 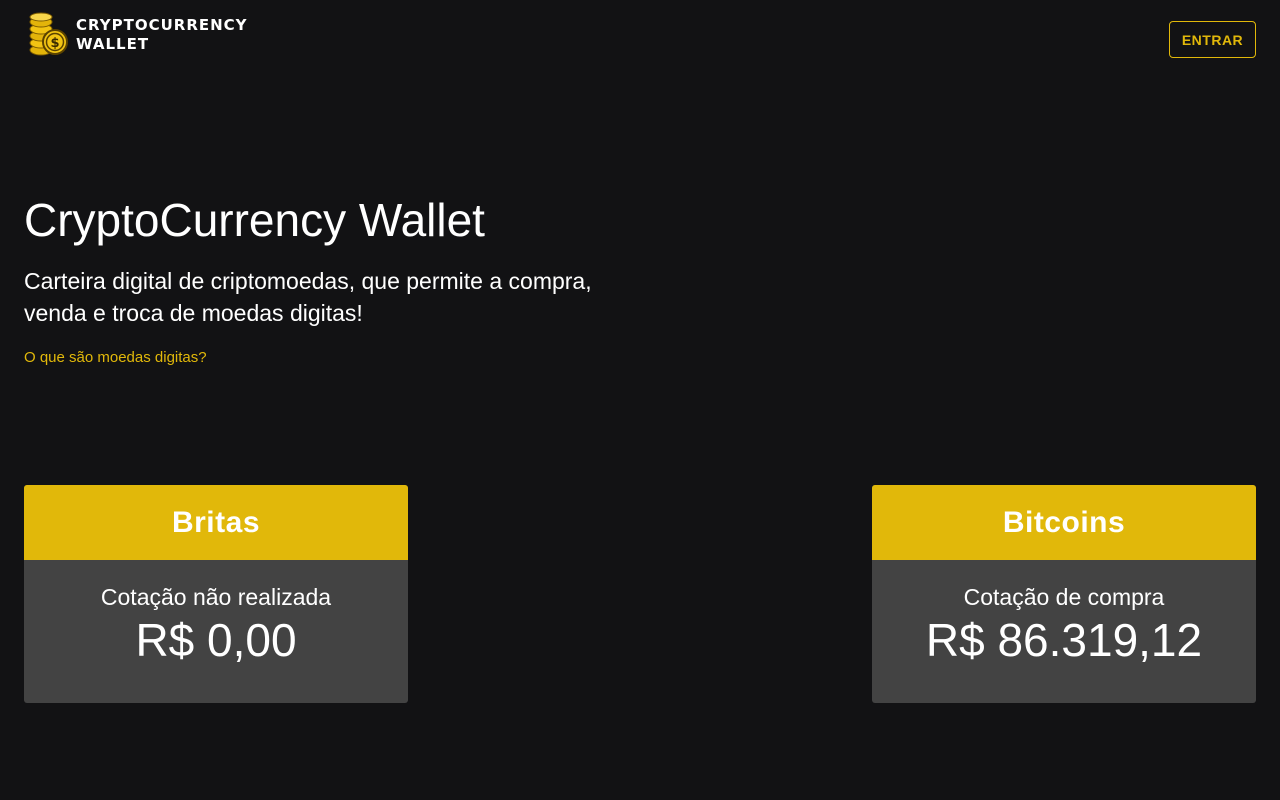 What do you see at coordinates (1212, 39) in the screenshot?
I see `login-button: ENTRAR` at bounding box center [1212, 39].